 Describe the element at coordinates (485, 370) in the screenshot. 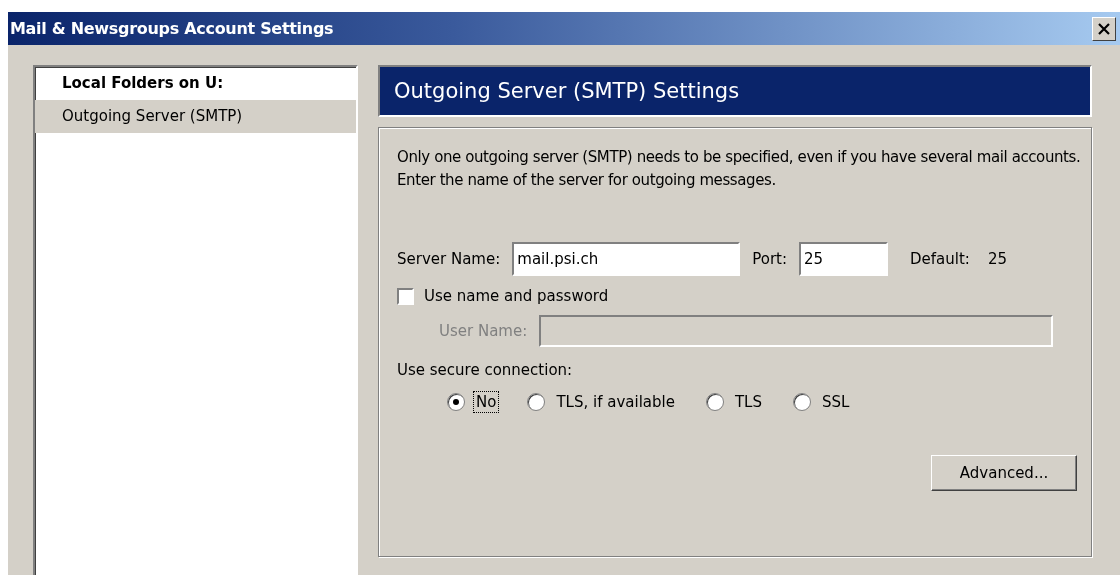

I see `secure-connection-label: Use secure connection:` at that location.